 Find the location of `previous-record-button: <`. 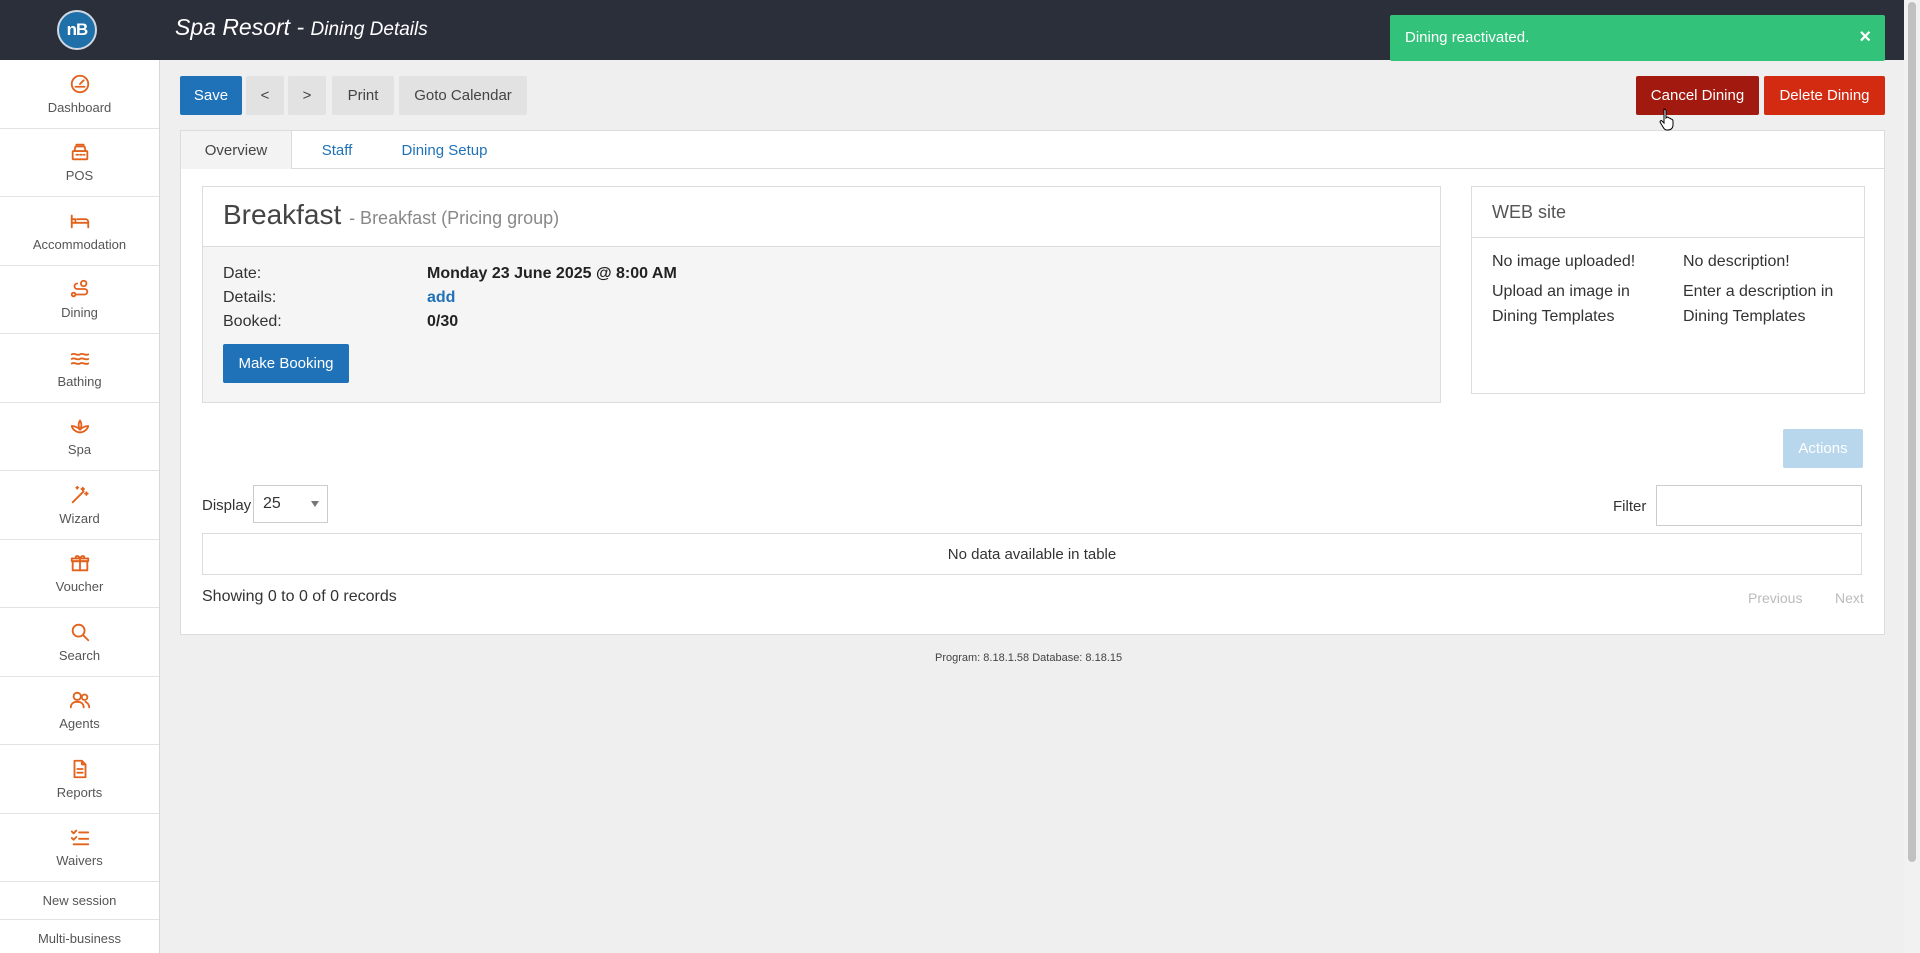

previous-record-button: < is located at coordinates (265, 95).